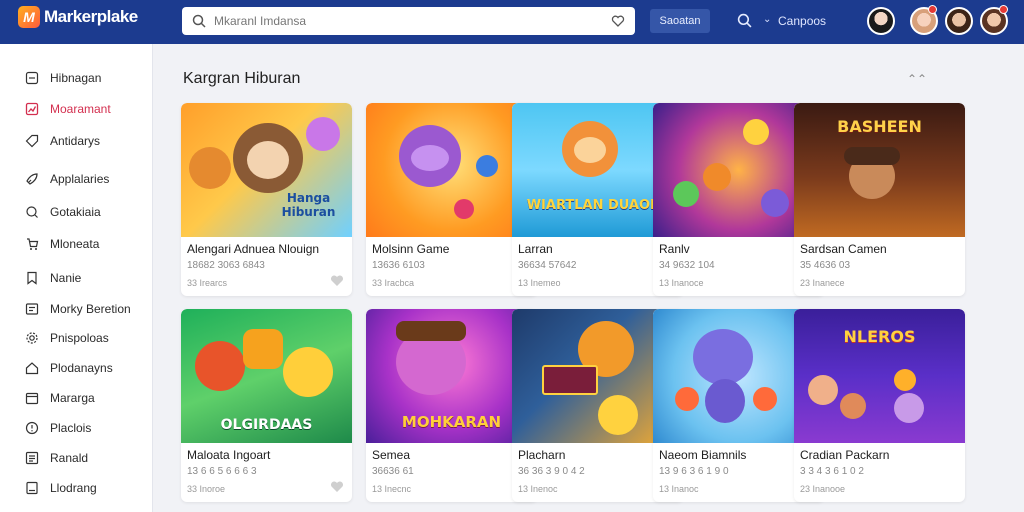 This screenshot has height=512, width=1024. Describe the element at coordinates (32, 244) in the screenshot. I see `cart-icon` at that location.